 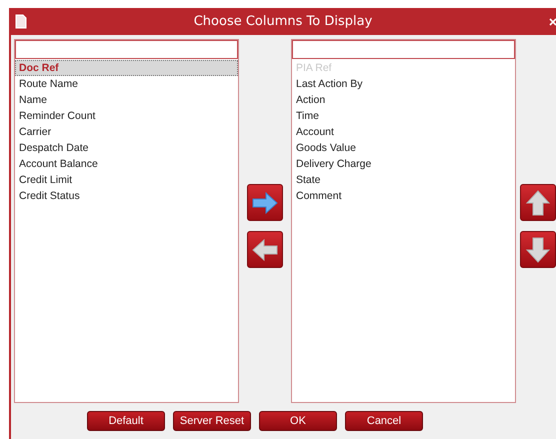 I want to click on list-item: Carrier, so click(x=126, y=132).